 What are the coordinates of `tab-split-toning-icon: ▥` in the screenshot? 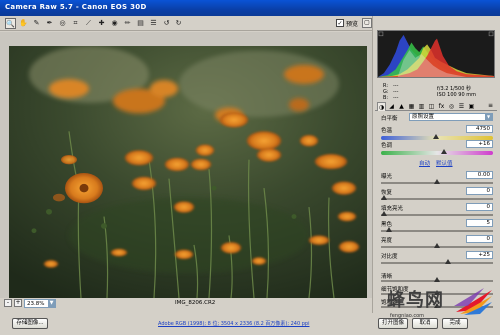 It's located at (421, 106).